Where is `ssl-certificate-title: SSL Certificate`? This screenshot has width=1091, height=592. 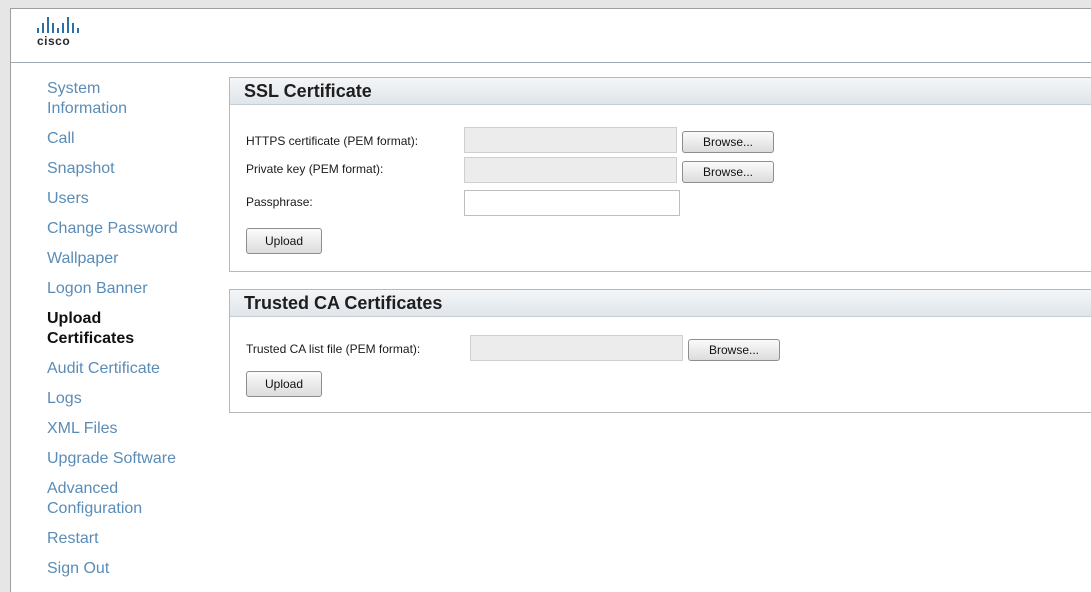 ssl-certificate-title: SSL Certificate is located at coordinates (660, 91).